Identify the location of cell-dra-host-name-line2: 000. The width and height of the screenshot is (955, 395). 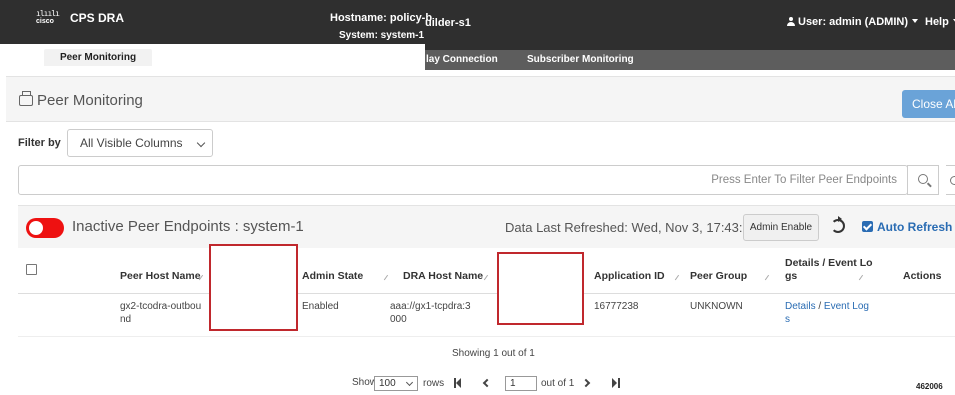
(398, 319).